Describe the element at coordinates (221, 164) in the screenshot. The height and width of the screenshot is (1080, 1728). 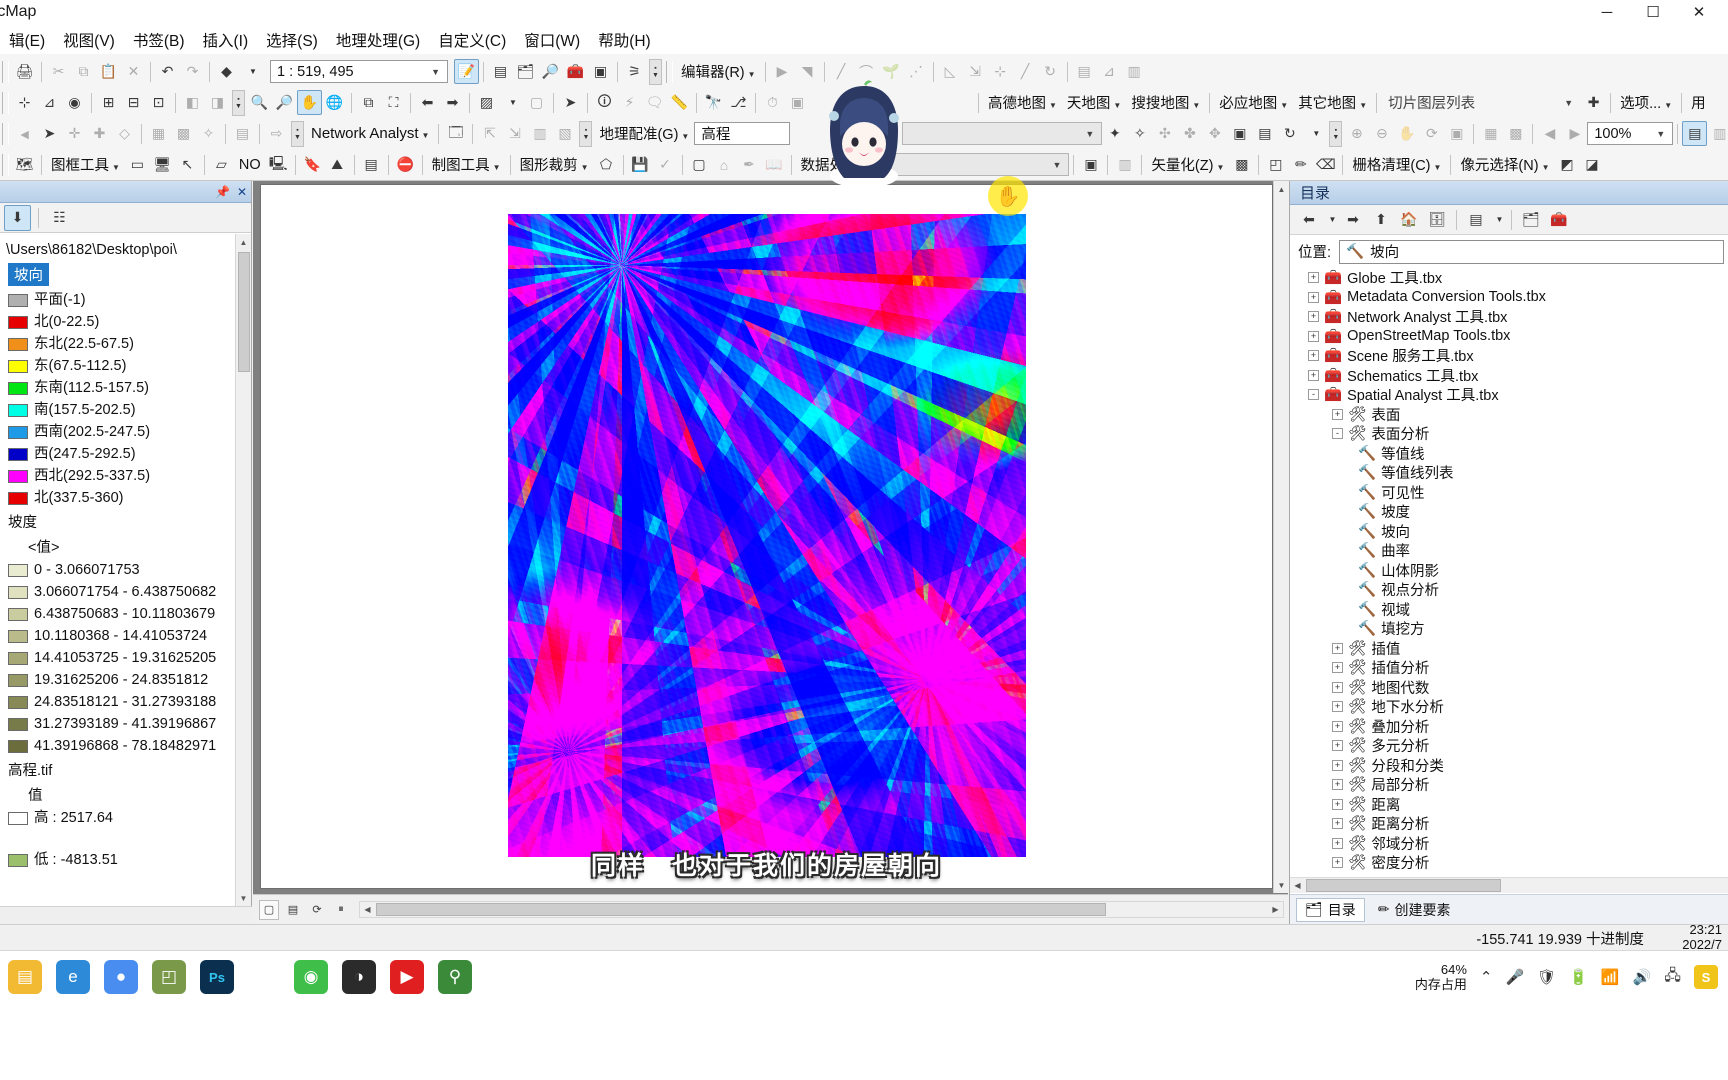
I see `new-shape-icon: ▱` at that location.